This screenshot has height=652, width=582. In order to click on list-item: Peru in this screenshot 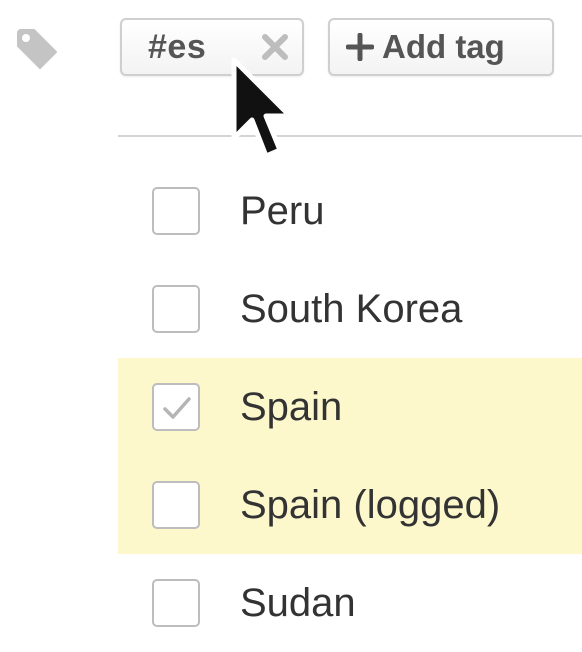, I will do `click(350, 211)`.